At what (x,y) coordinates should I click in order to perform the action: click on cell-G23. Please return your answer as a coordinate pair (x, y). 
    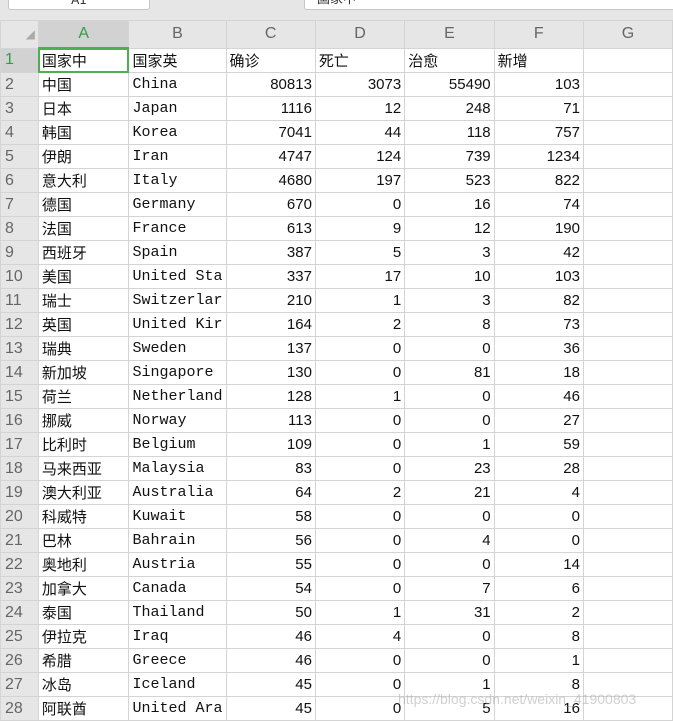
    Looking at the image, I should click on (627, 588).